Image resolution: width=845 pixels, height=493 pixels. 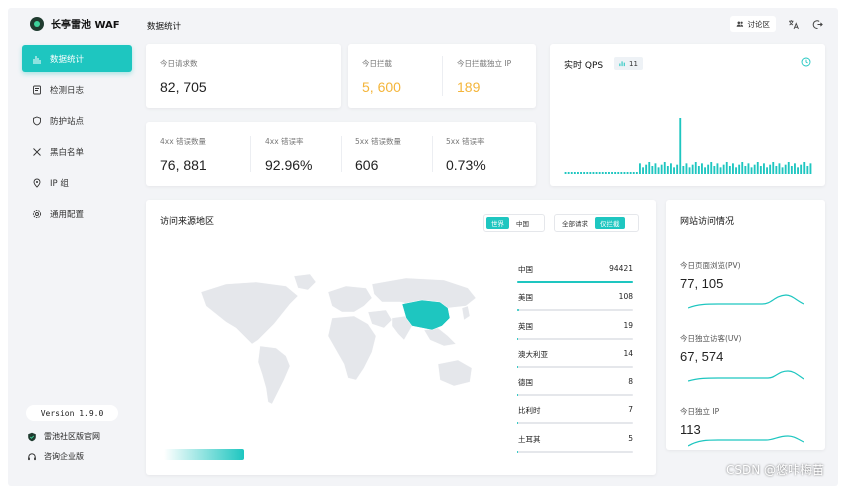 I want to click on country-value: 7, so click(x=630, y=410).